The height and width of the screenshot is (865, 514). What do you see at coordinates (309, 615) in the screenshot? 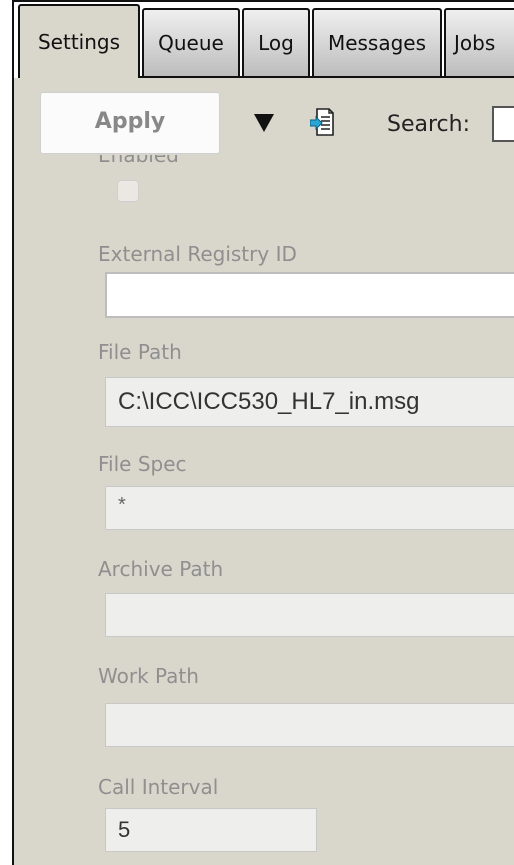
I see `archive-path-field` at bounding box center [309, 615].